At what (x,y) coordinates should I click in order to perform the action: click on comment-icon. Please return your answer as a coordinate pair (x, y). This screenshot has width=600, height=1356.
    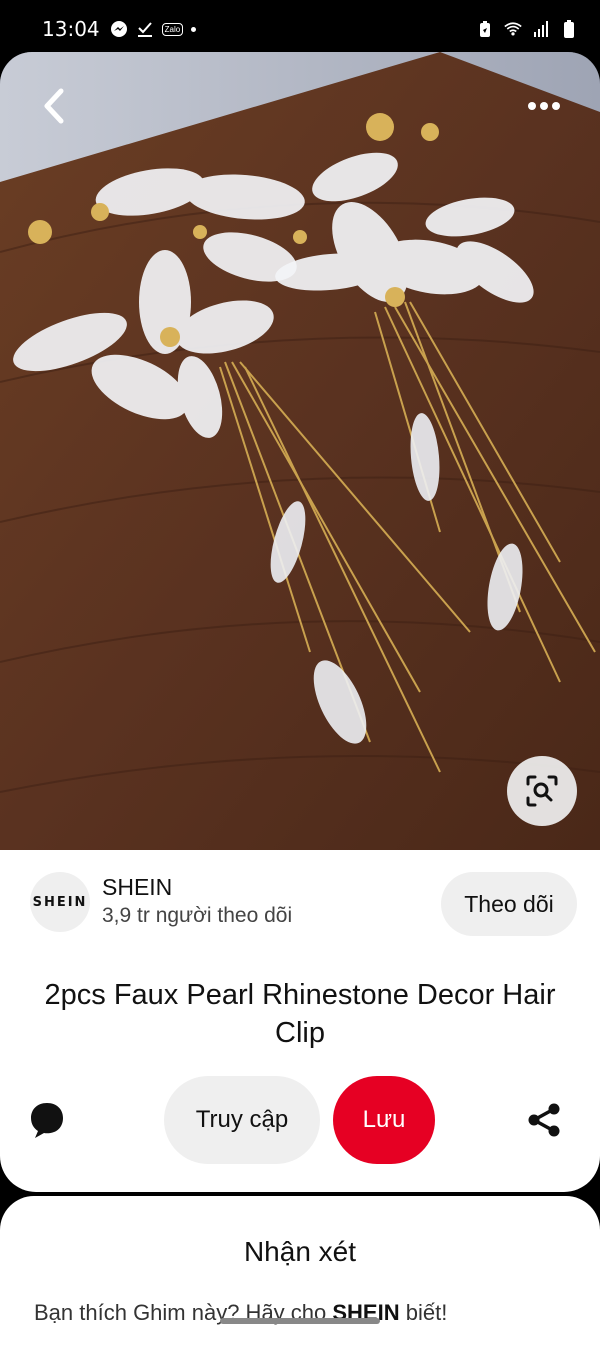
    Looking at the image, I should click on (47, 1120).